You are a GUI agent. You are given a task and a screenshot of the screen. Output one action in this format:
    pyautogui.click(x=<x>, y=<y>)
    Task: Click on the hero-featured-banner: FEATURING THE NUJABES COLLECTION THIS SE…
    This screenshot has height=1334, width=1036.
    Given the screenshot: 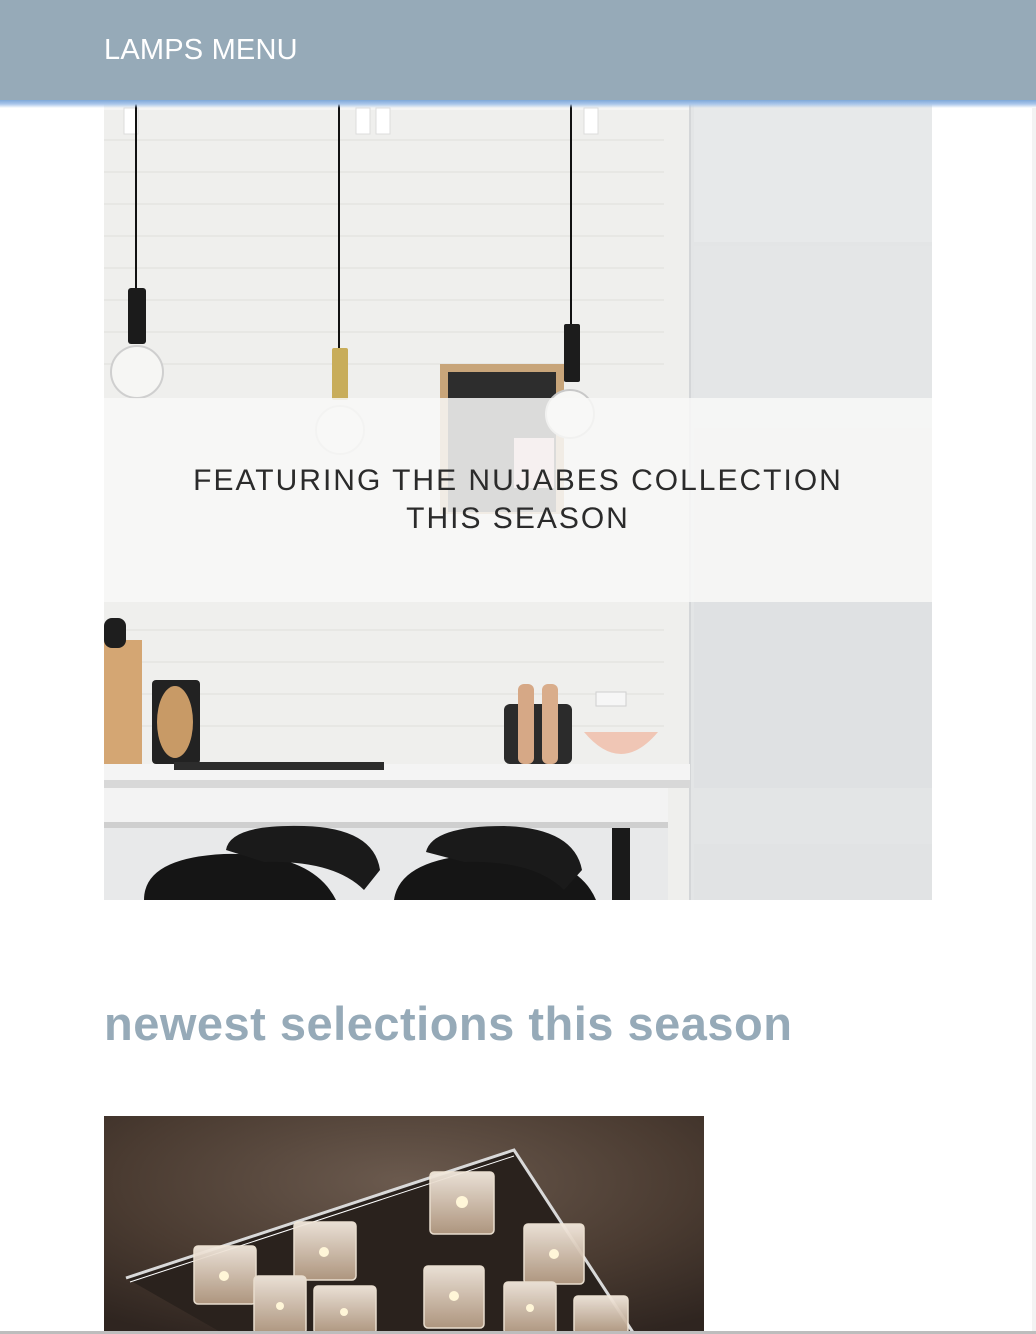 What is the action you would take?
    pyautogui.click(x=518, y=500)
    